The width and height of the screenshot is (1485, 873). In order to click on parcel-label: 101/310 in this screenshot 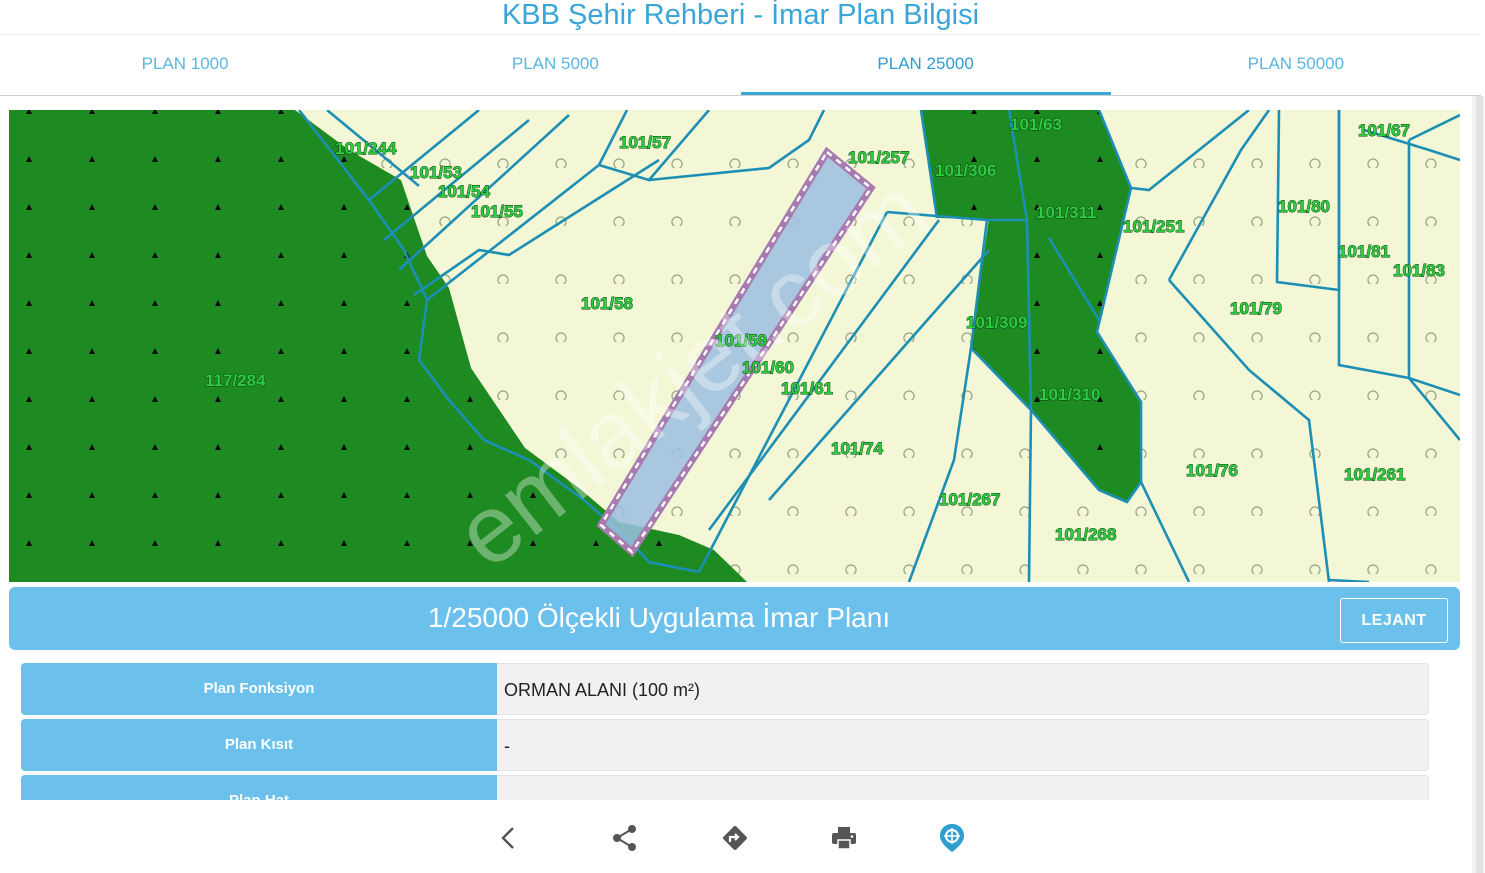, I will do `click(1069, 394)`.